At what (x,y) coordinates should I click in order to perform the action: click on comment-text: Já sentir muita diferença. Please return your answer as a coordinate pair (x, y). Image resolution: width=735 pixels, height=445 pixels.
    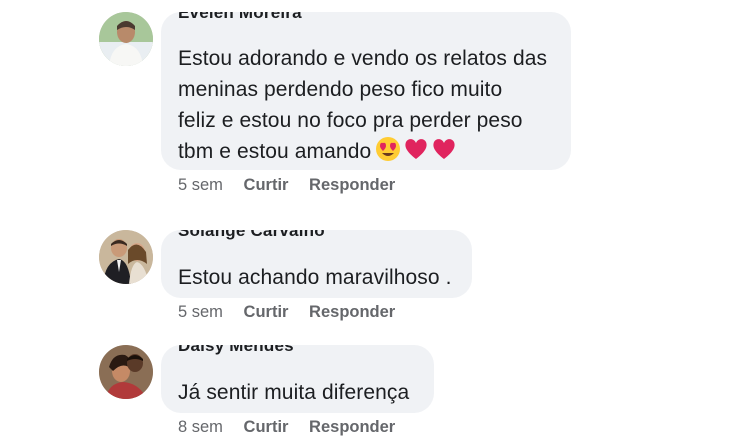
    Looking at the image, I should click on (293, 392).